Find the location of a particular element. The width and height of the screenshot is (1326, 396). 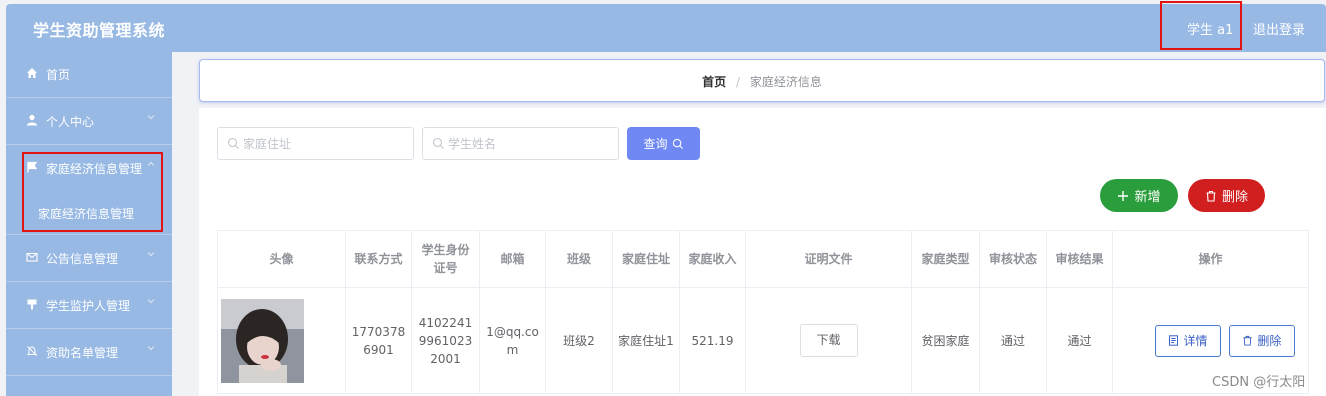

row-delete-label: 删除 is located at coordinates (1269, 340).